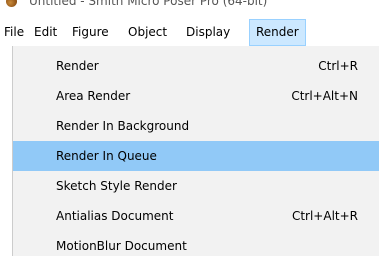  Describe the element at coordinates (196, 66) in the screenshot. I see `menu-item-render: Render Ctrl+R` at that location.